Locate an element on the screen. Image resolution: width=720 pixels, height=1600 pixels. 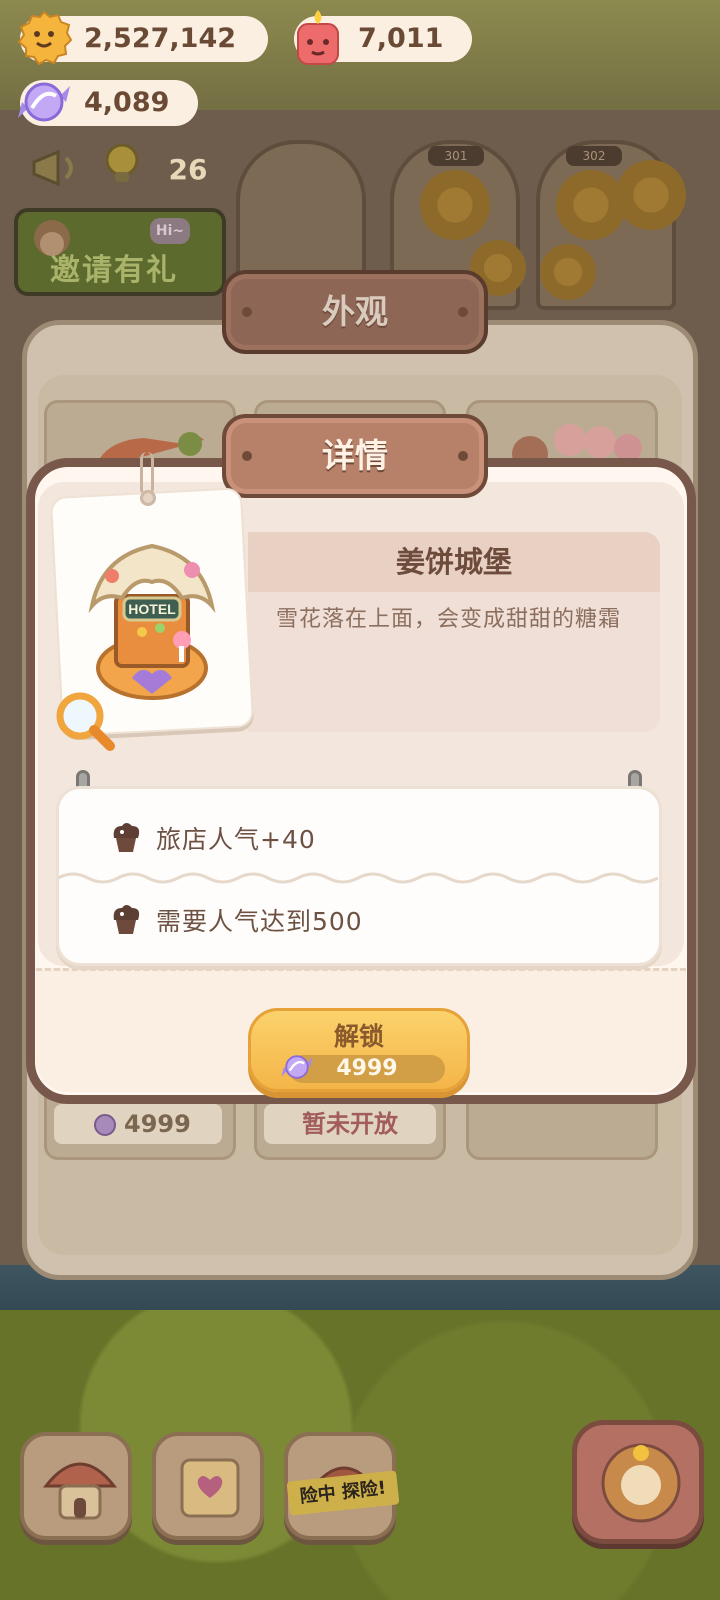
hotel-sign-text: HOTEL is located at coordinates (152, 609).